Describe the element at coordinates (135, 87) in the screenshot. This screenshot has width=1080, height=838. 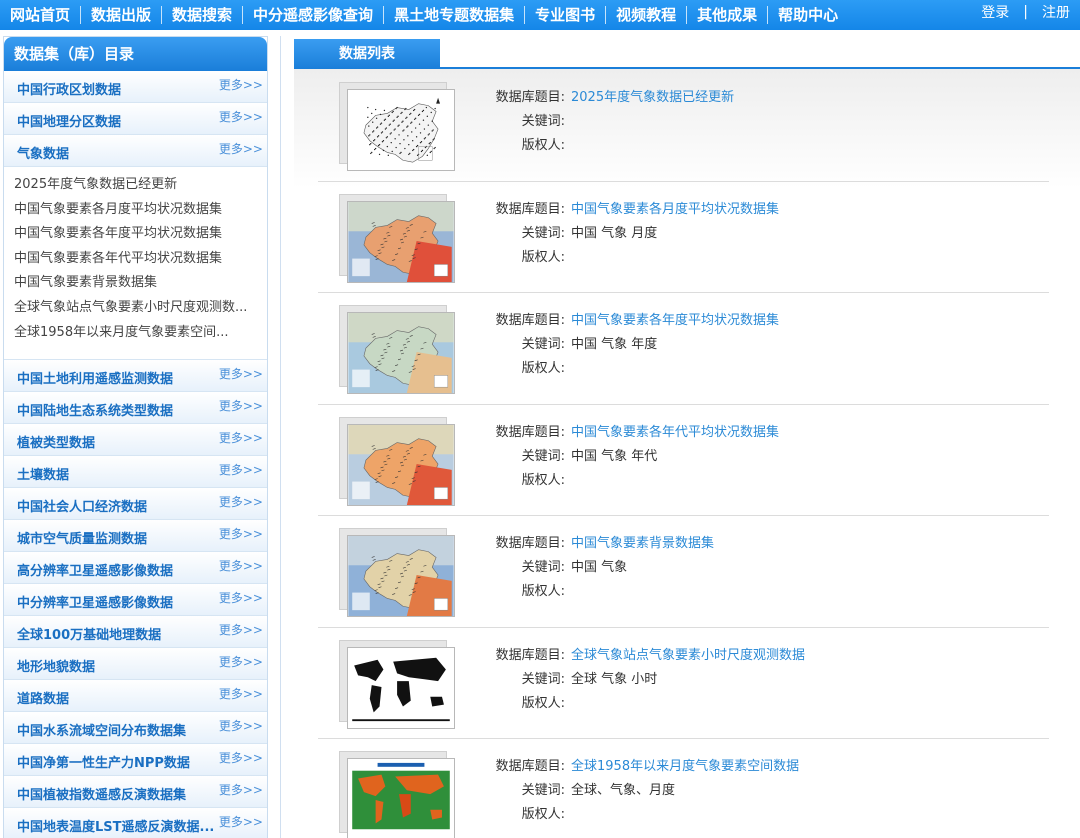
I see `category-row: 中国行政区划数据 更多>>` at that location.